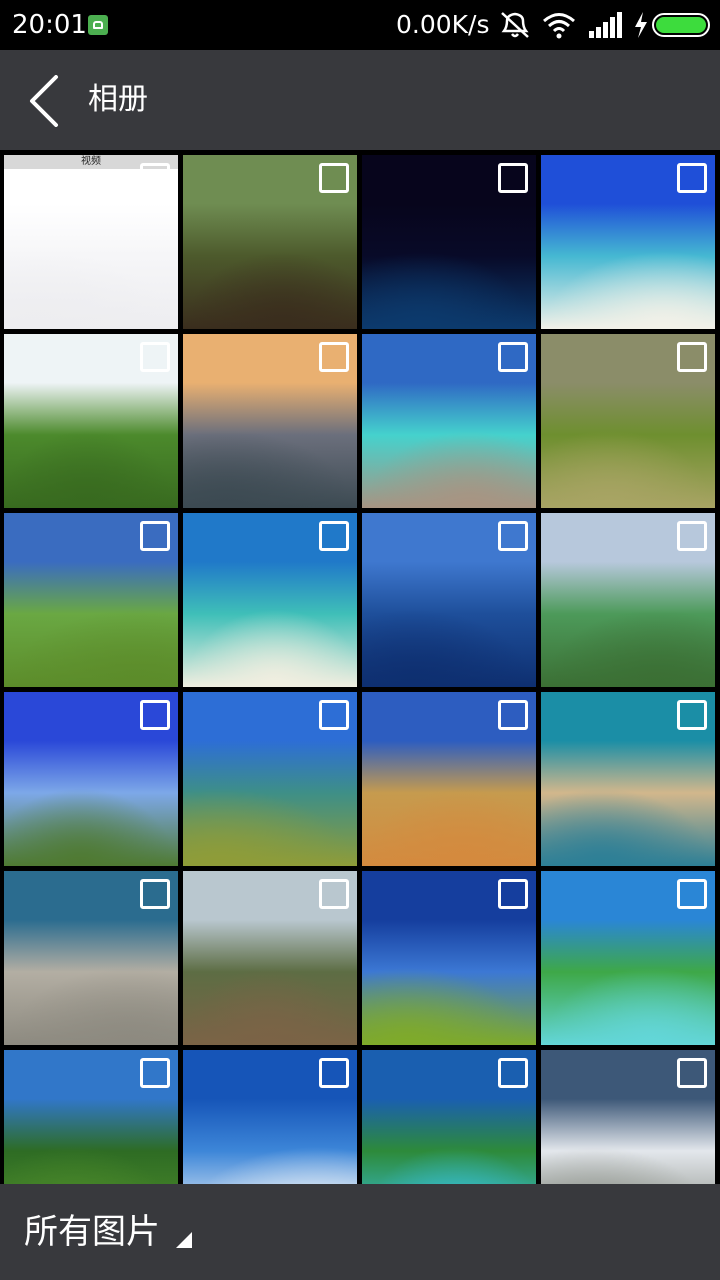  What do you see at coordinates (360, 25) in the screenshot?
I see `status-bar: 20:01 0.00K/s` at bounding box center [360, 25].